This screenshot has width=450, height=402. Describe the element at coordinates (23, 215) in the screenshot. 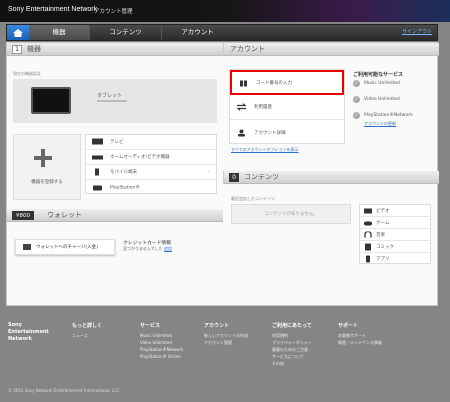

I see `wallet-amount: ¥800` at that location.